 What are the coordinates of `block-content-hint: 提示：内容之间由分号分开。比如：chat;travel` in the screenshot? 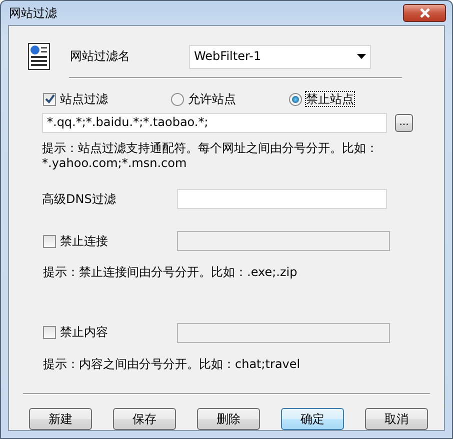 It's located at (172, 363).